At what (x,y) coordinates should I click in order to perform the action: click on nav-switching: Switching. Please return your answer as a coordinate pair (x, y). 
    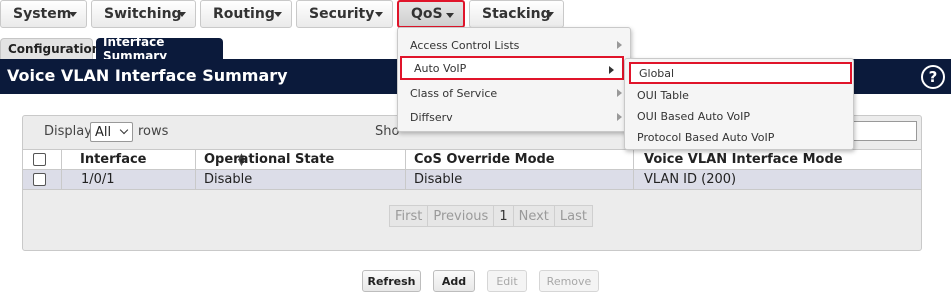
    Looking at the image, I should click on (143, 14).